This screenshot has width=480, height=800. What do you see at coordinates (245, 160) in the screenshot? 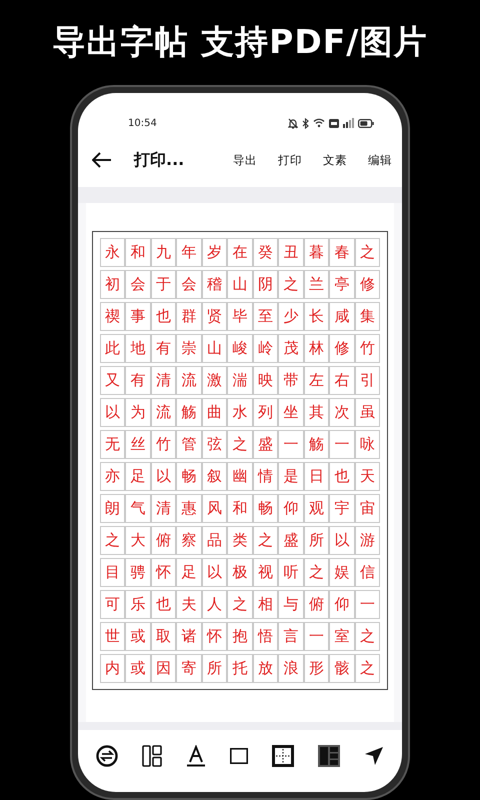
I see `toolbar-action: 导出` at bounding box center [245, 160].